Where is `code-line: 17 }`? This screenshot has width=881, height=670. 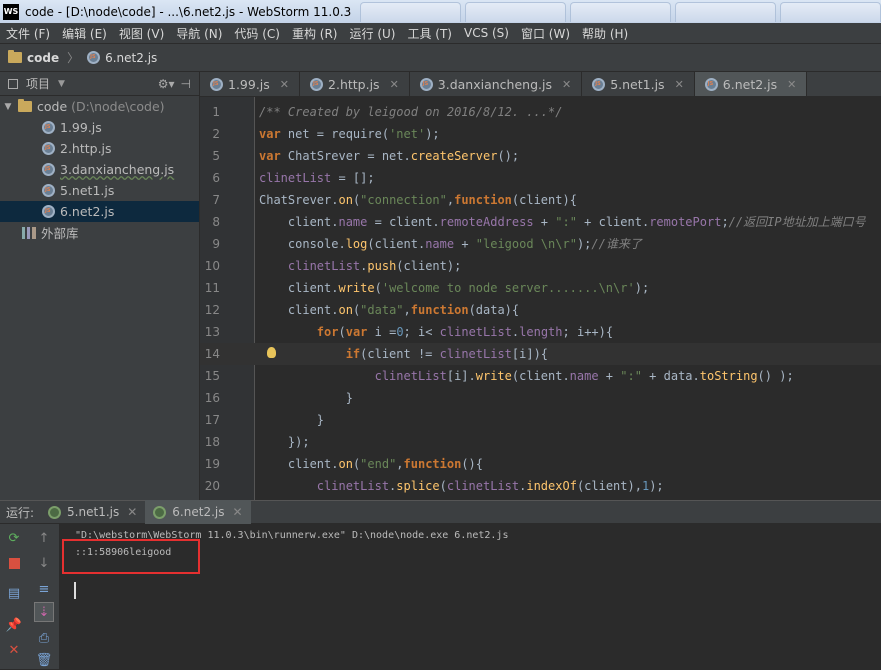
code-line: 17 } is located at coordinates (540, 420).